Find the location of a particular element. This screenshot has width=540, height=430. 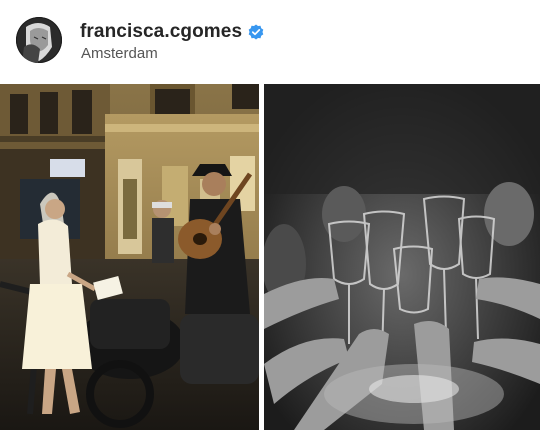

avatar is located at coordinates (39, 40).